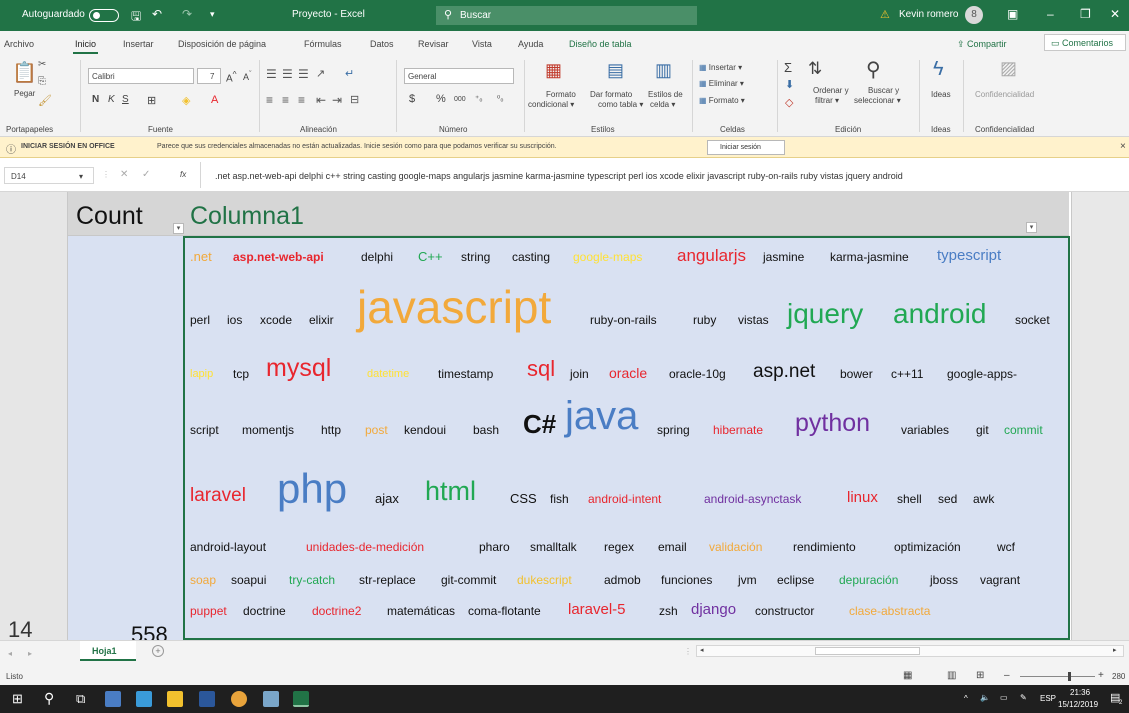 Image resolution: width=1129 pixels, height=713 pixels. Describe the element at coordinates (1012, 14) in the screenshot. I see `ribbon-display-icon: ▣` at that location.